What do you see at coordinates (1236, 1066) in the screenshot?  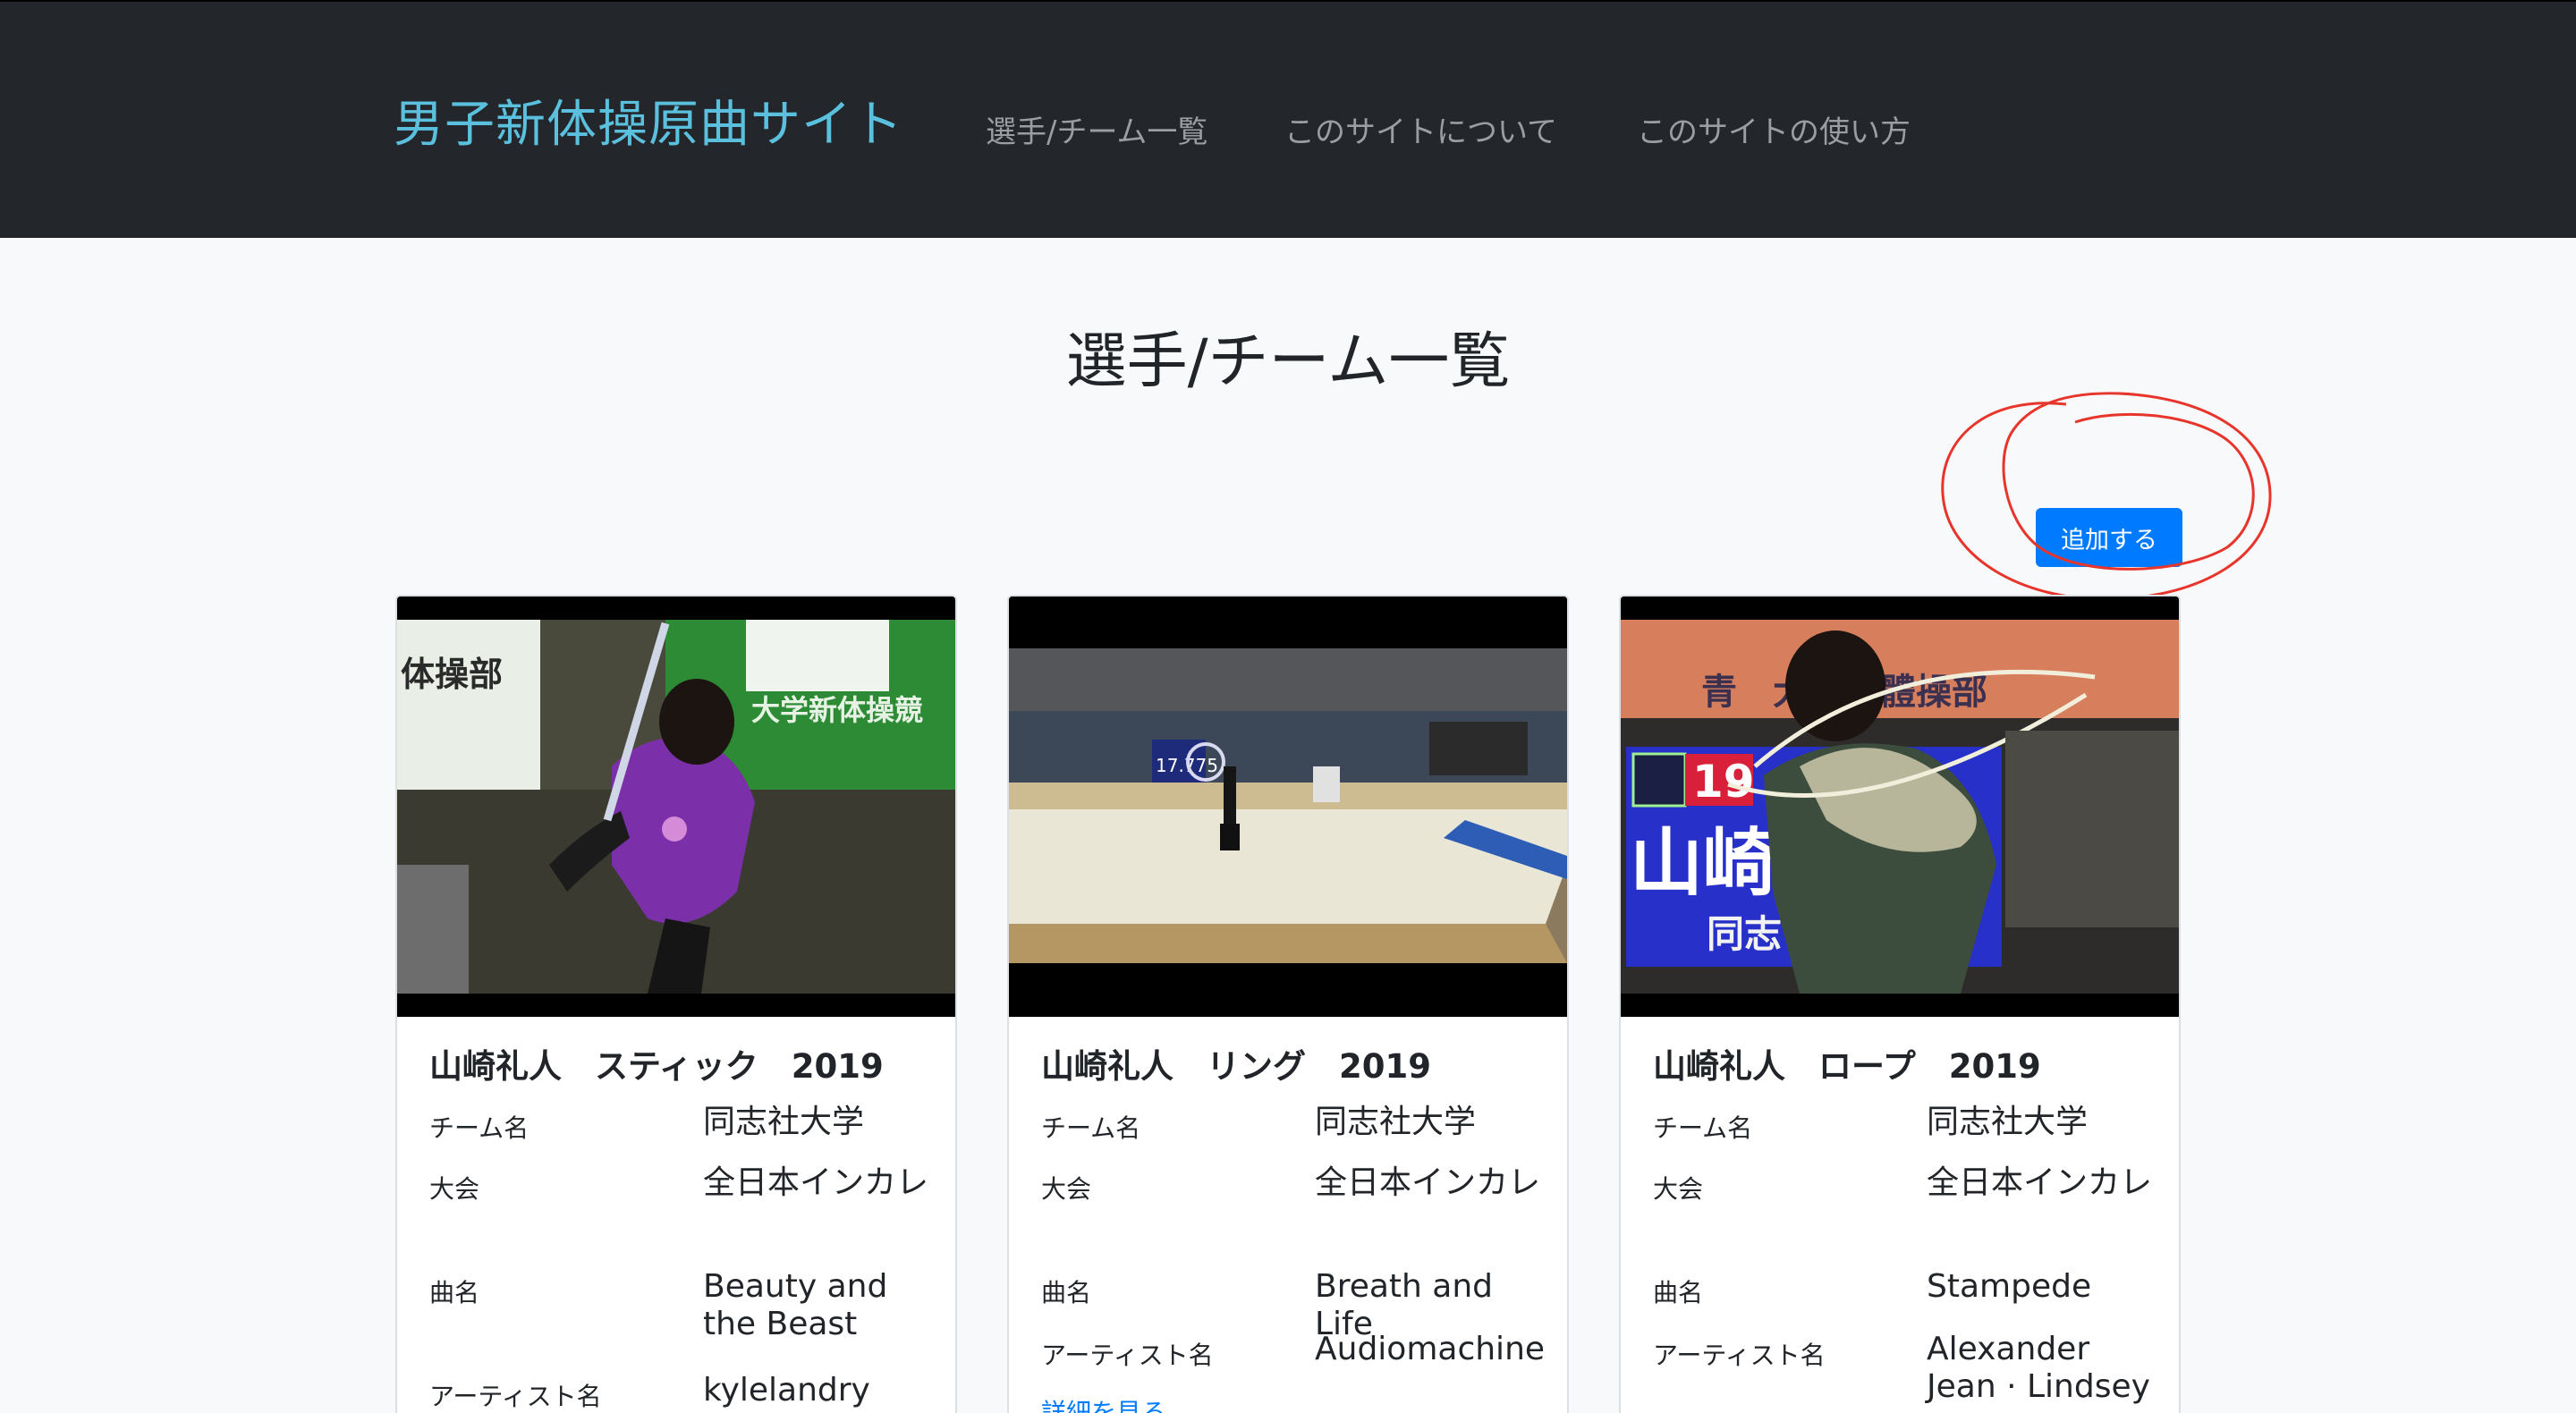 I see `card-title: 山崎礼人 リング 2019` at bounding box center [1236, 1066].